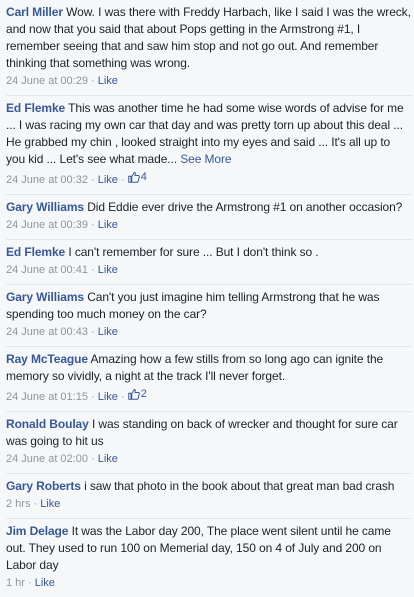  What do you see at coordinates (47, 459) in the screenshot?
I see `comment-timestamp: 24 June at 02:00` at bounding box center [47, 459].